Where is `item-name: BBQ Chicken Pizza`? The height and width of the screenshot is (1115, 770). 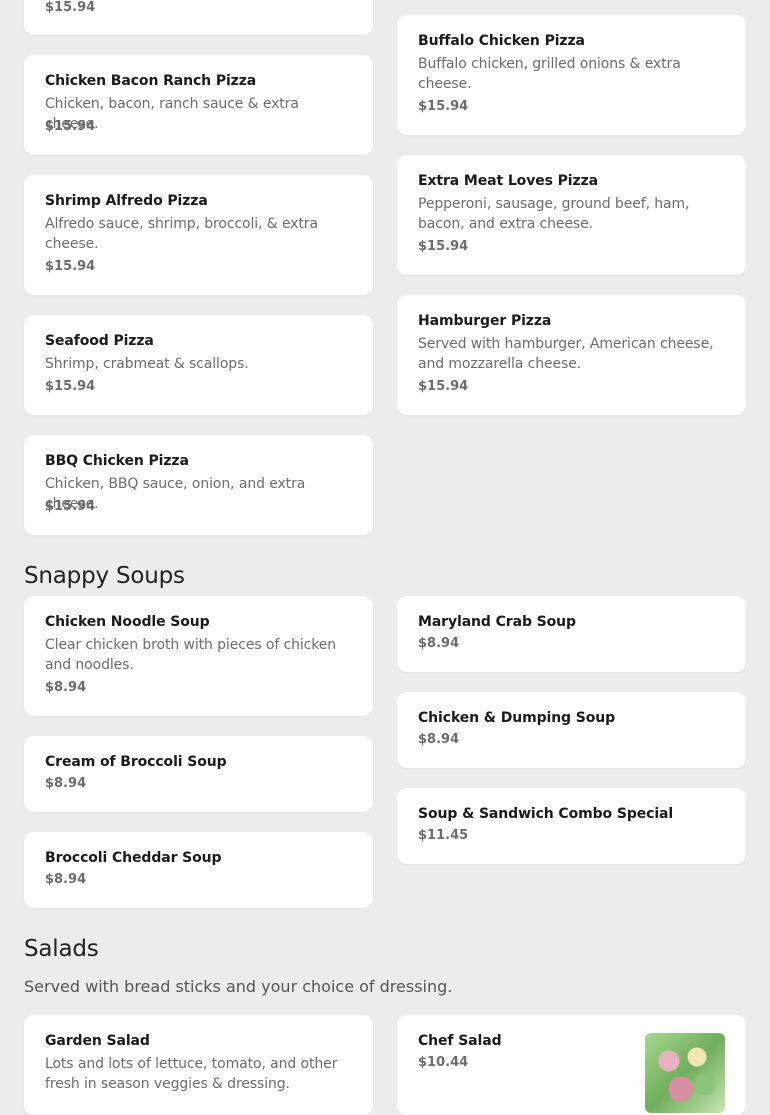
item-name: BBQ Chicken Pizza is located at coordinates (117, 461).